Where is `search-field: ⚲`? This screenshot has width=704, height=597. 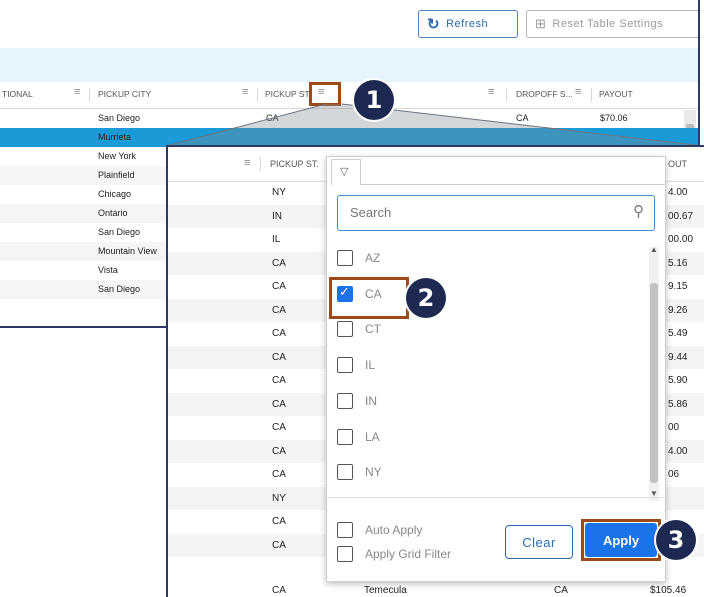 search-field: ⚲ is located at coordinates (496, 213).